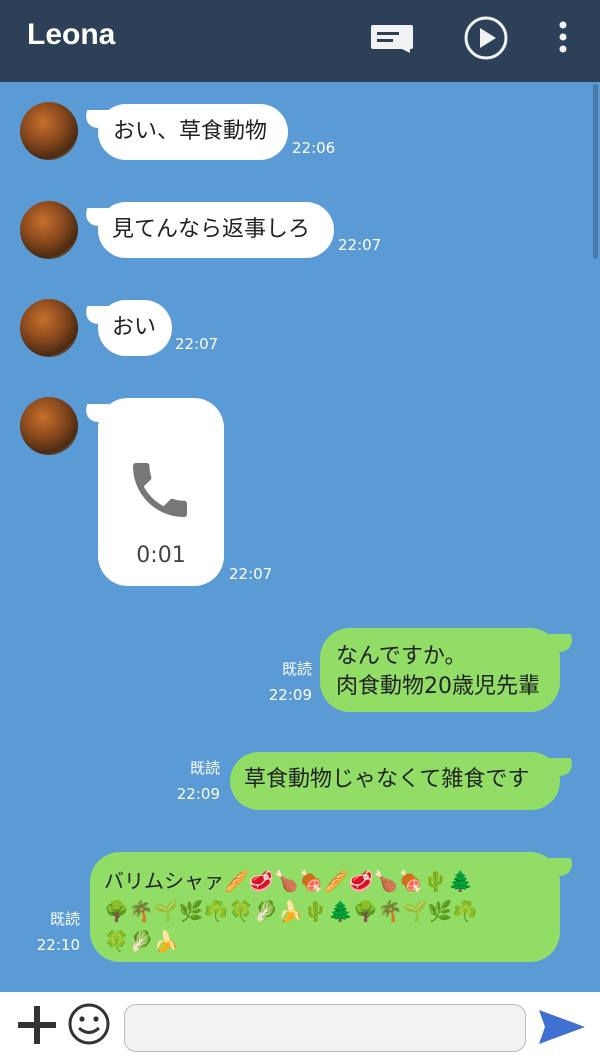 The image size is (600, 1062). Describe the element at coordinates (563, 38) in the screenshot. I see `more-vertical-icon` at that location.